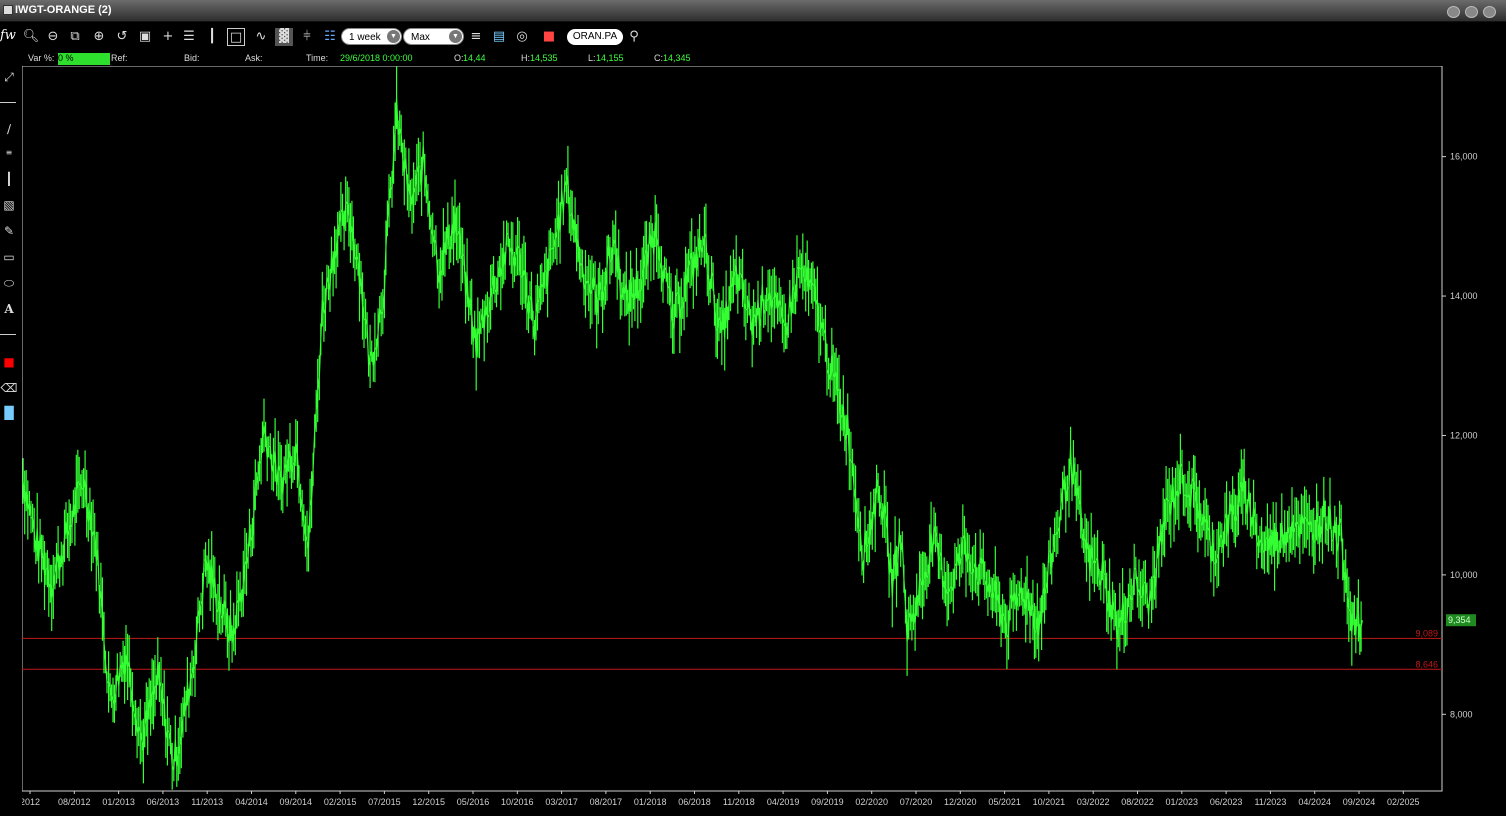 The image size is (1506, 816). Describe the element at coordinates (1464, 157) in the screenshot. I see `y-tick-label: 16,000` at that location.